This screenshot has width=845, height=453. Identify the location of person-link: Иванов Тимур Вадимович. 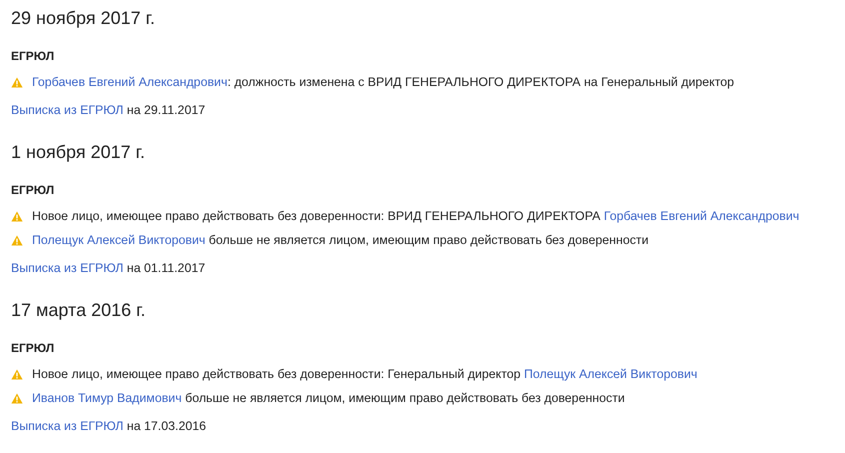
(107, 398).